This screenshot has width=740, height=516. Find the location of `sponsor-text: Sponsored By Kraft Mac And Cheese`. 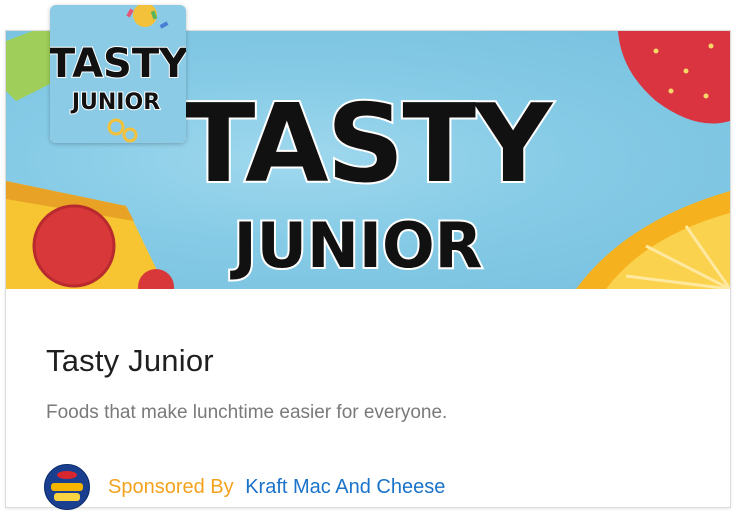

sponsor-text: Sponsored By Kraft Mac And Cheese is located at coordinates (276, 487).